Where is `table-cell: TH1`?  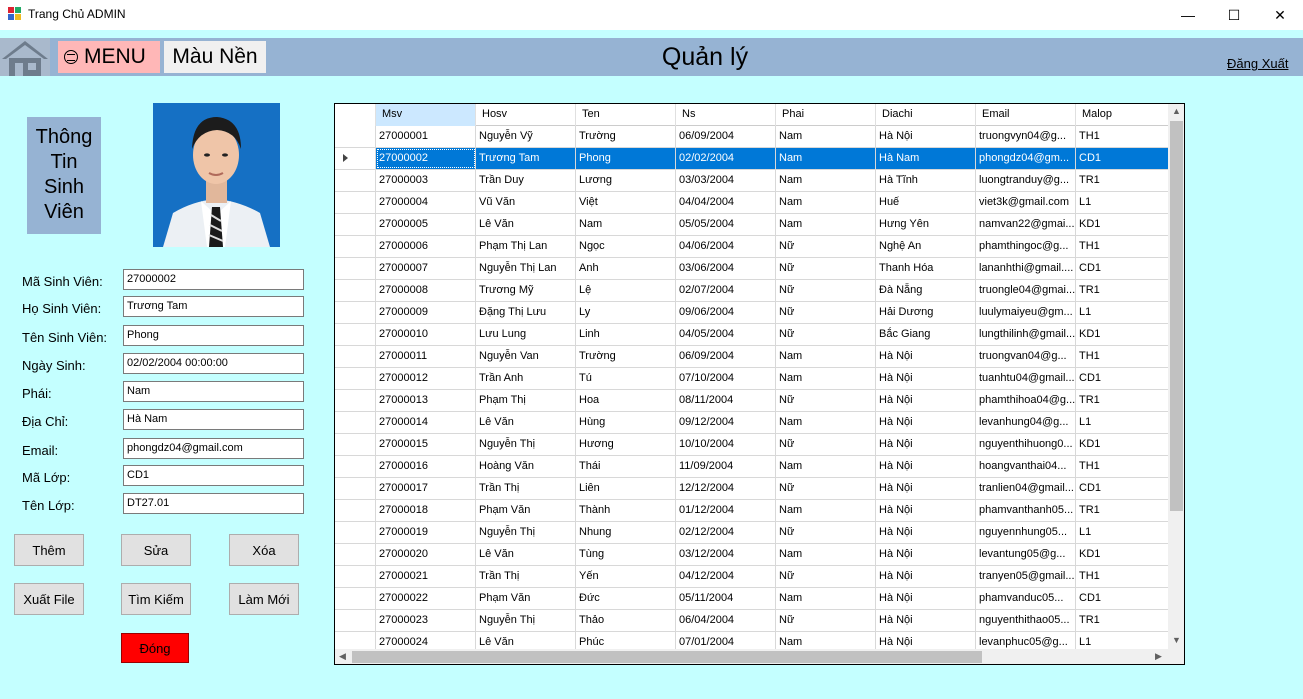
table-cell: TH1 is located at coordinates (1122, 466).